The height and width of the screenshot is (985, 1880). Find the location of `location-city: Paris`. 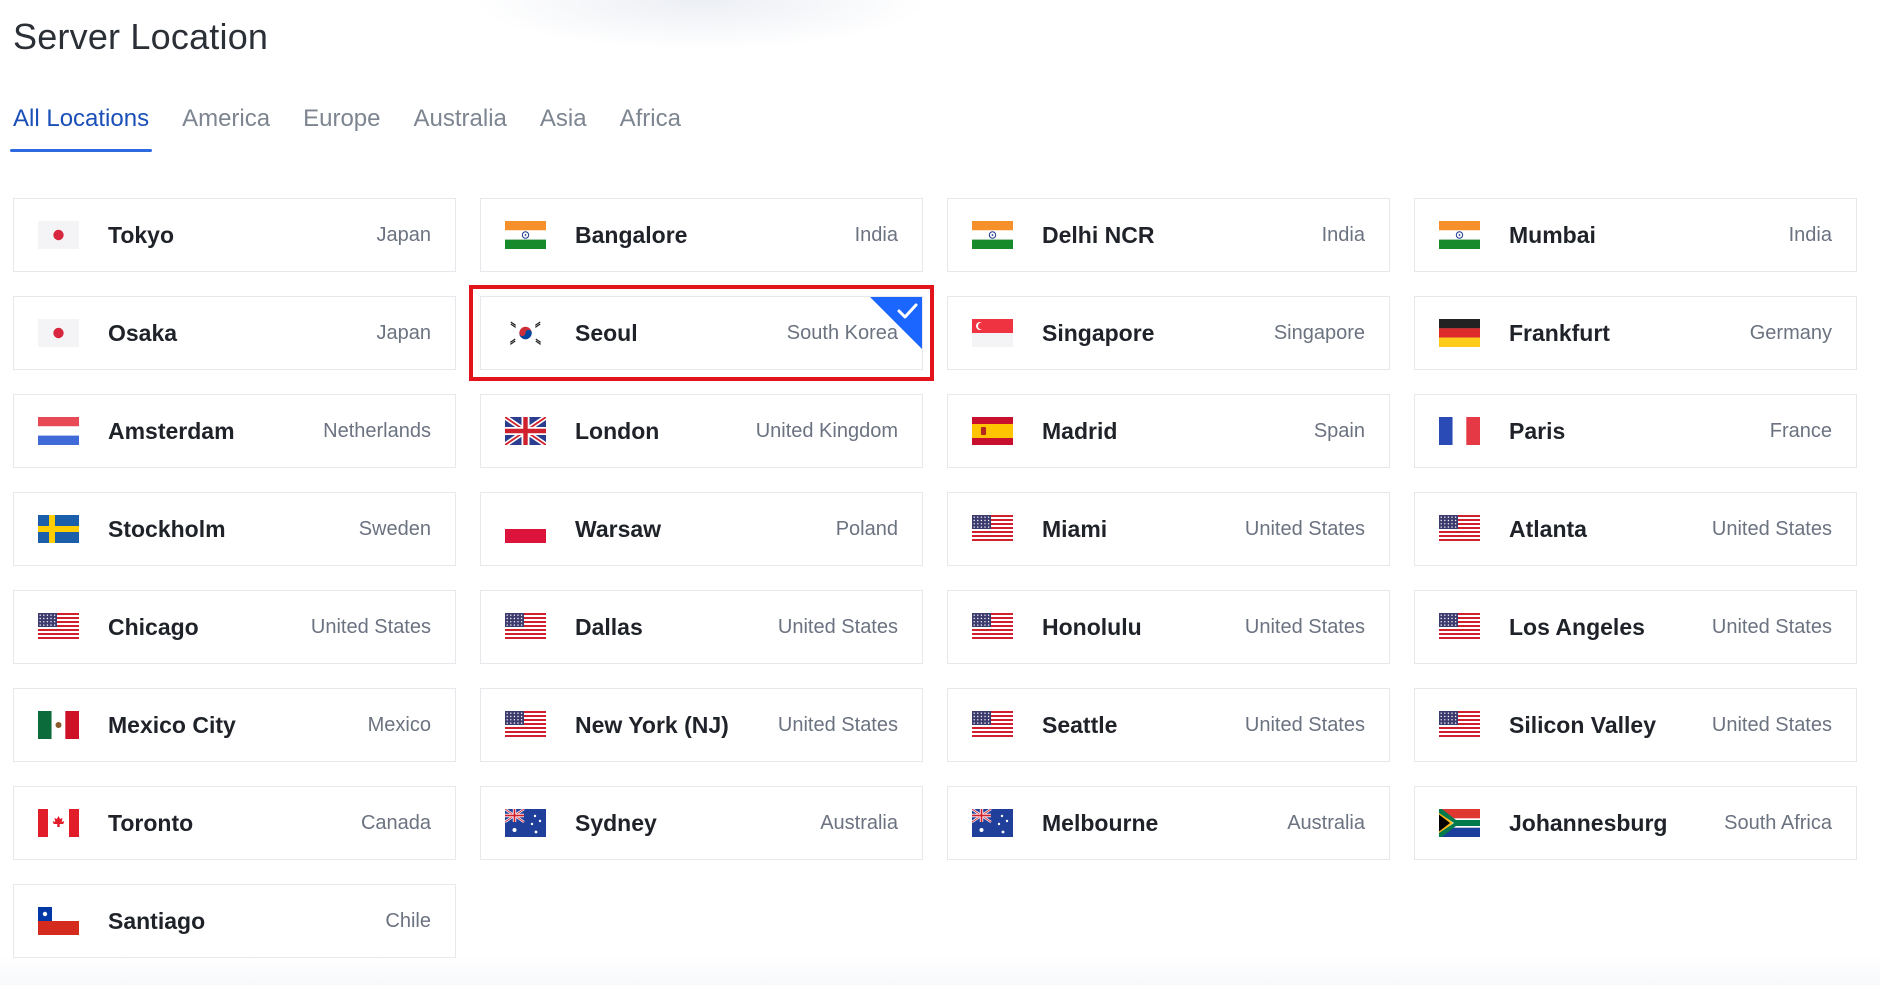

location-city: Paris is located at coordinates (1537, 430).